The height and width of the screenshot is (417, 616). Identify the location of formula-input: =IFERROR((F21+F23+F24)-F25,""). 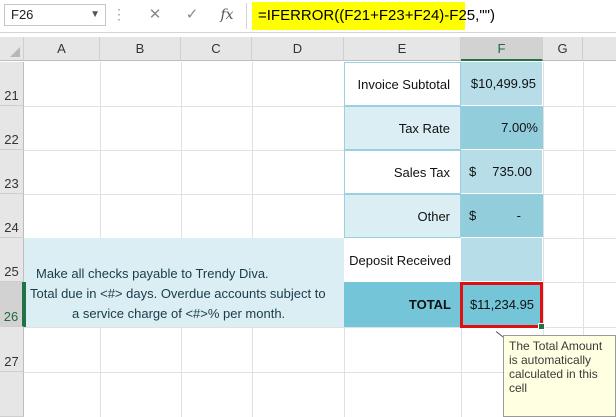
(373, 16).